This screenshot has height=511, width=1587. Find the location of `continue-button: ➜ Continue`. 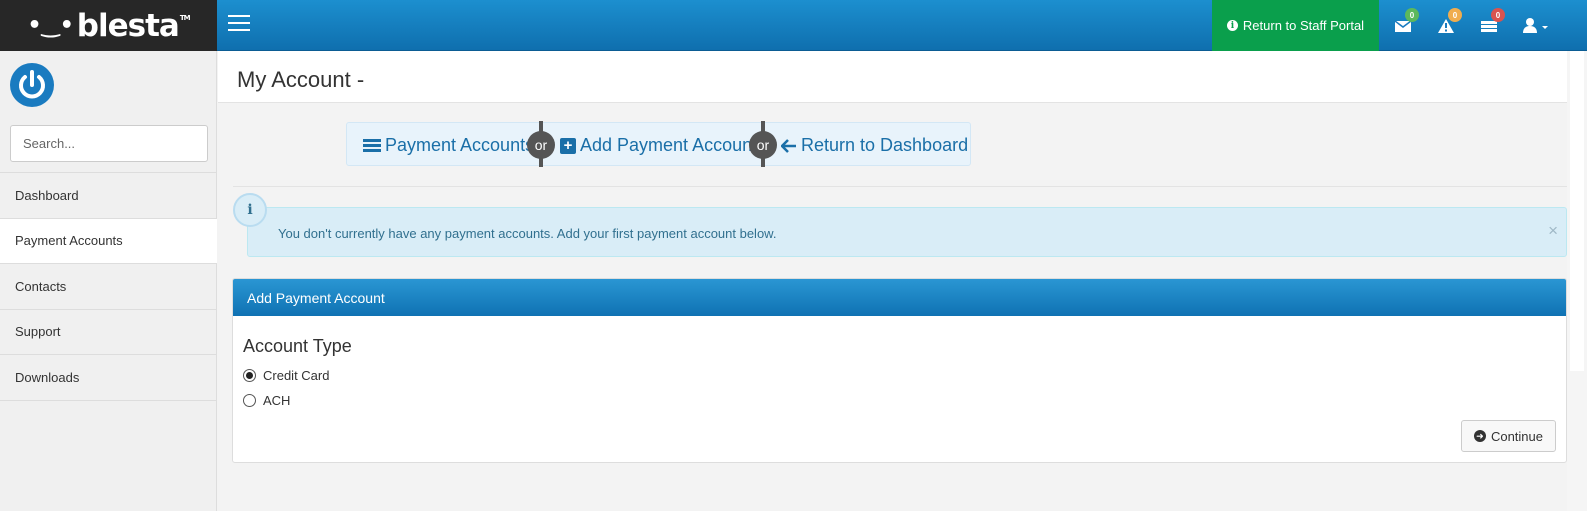

continue-button: ➜ Continue is located at coordinates (1508, 436).